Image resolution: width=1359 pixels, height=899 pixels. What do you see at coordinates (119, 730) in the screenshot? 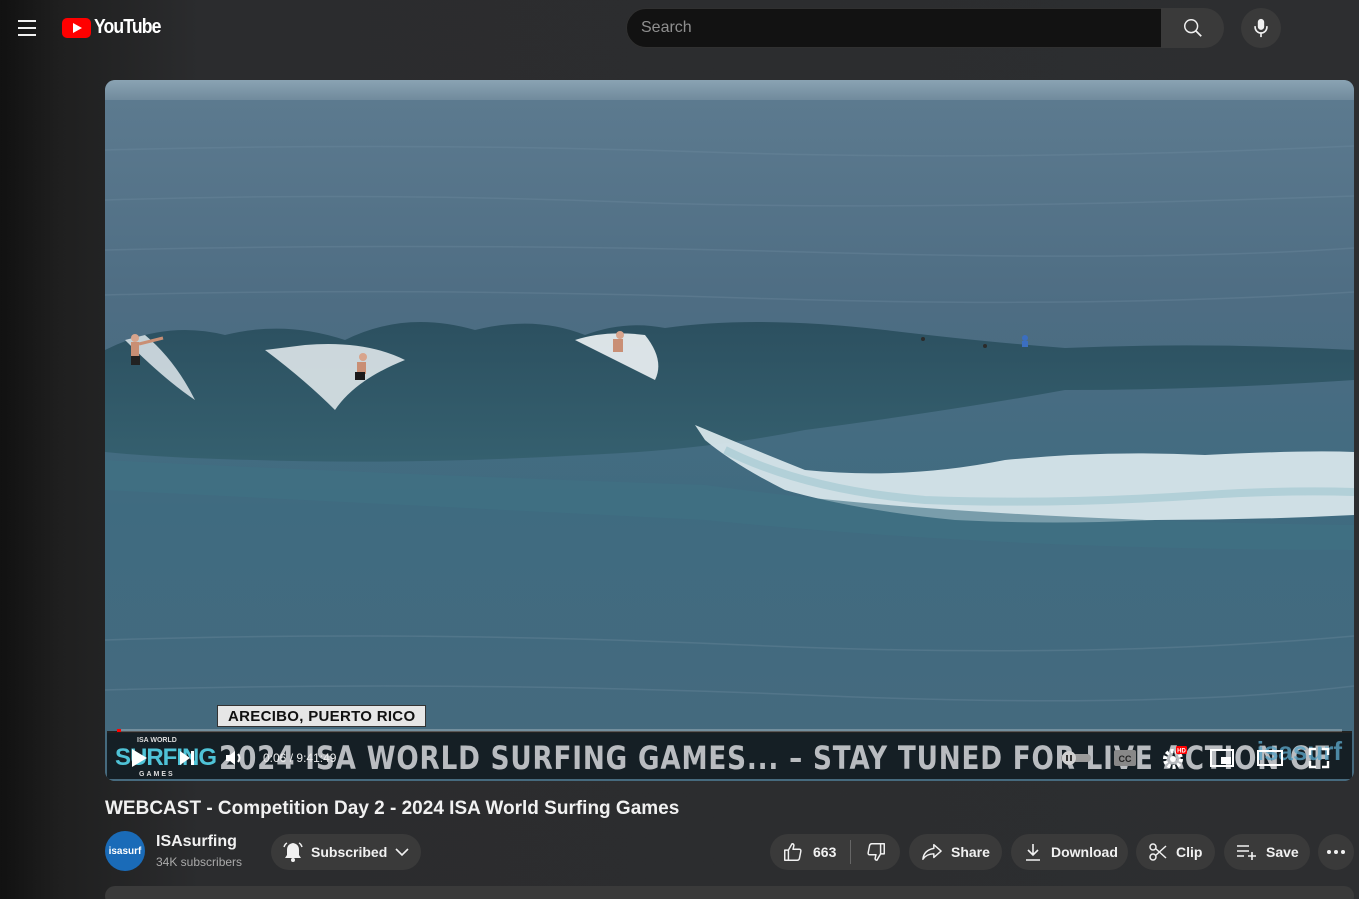
I see `progress-fill` at bounding box center [119, 730].